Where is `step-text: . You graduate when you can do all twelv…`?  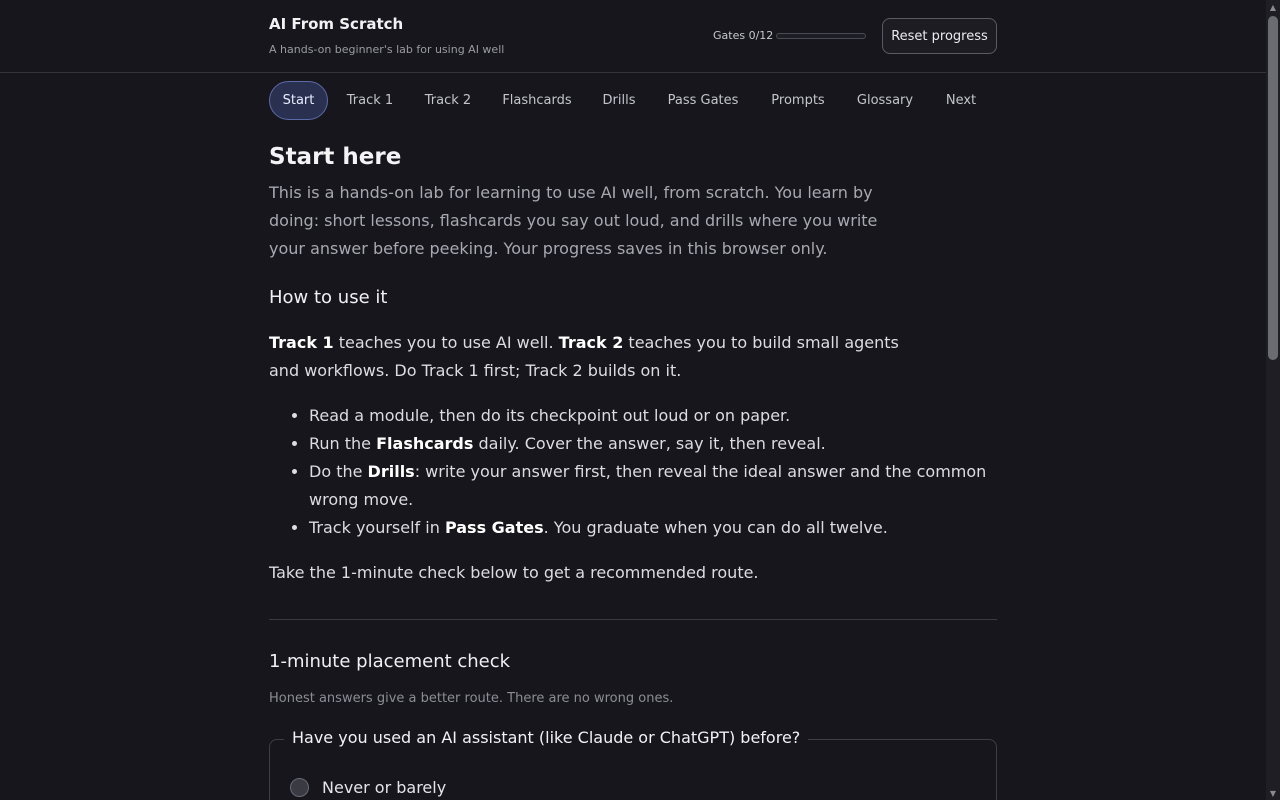
step-text: . You graduate when you can do all twelv… is located at coordinates (715, 527).